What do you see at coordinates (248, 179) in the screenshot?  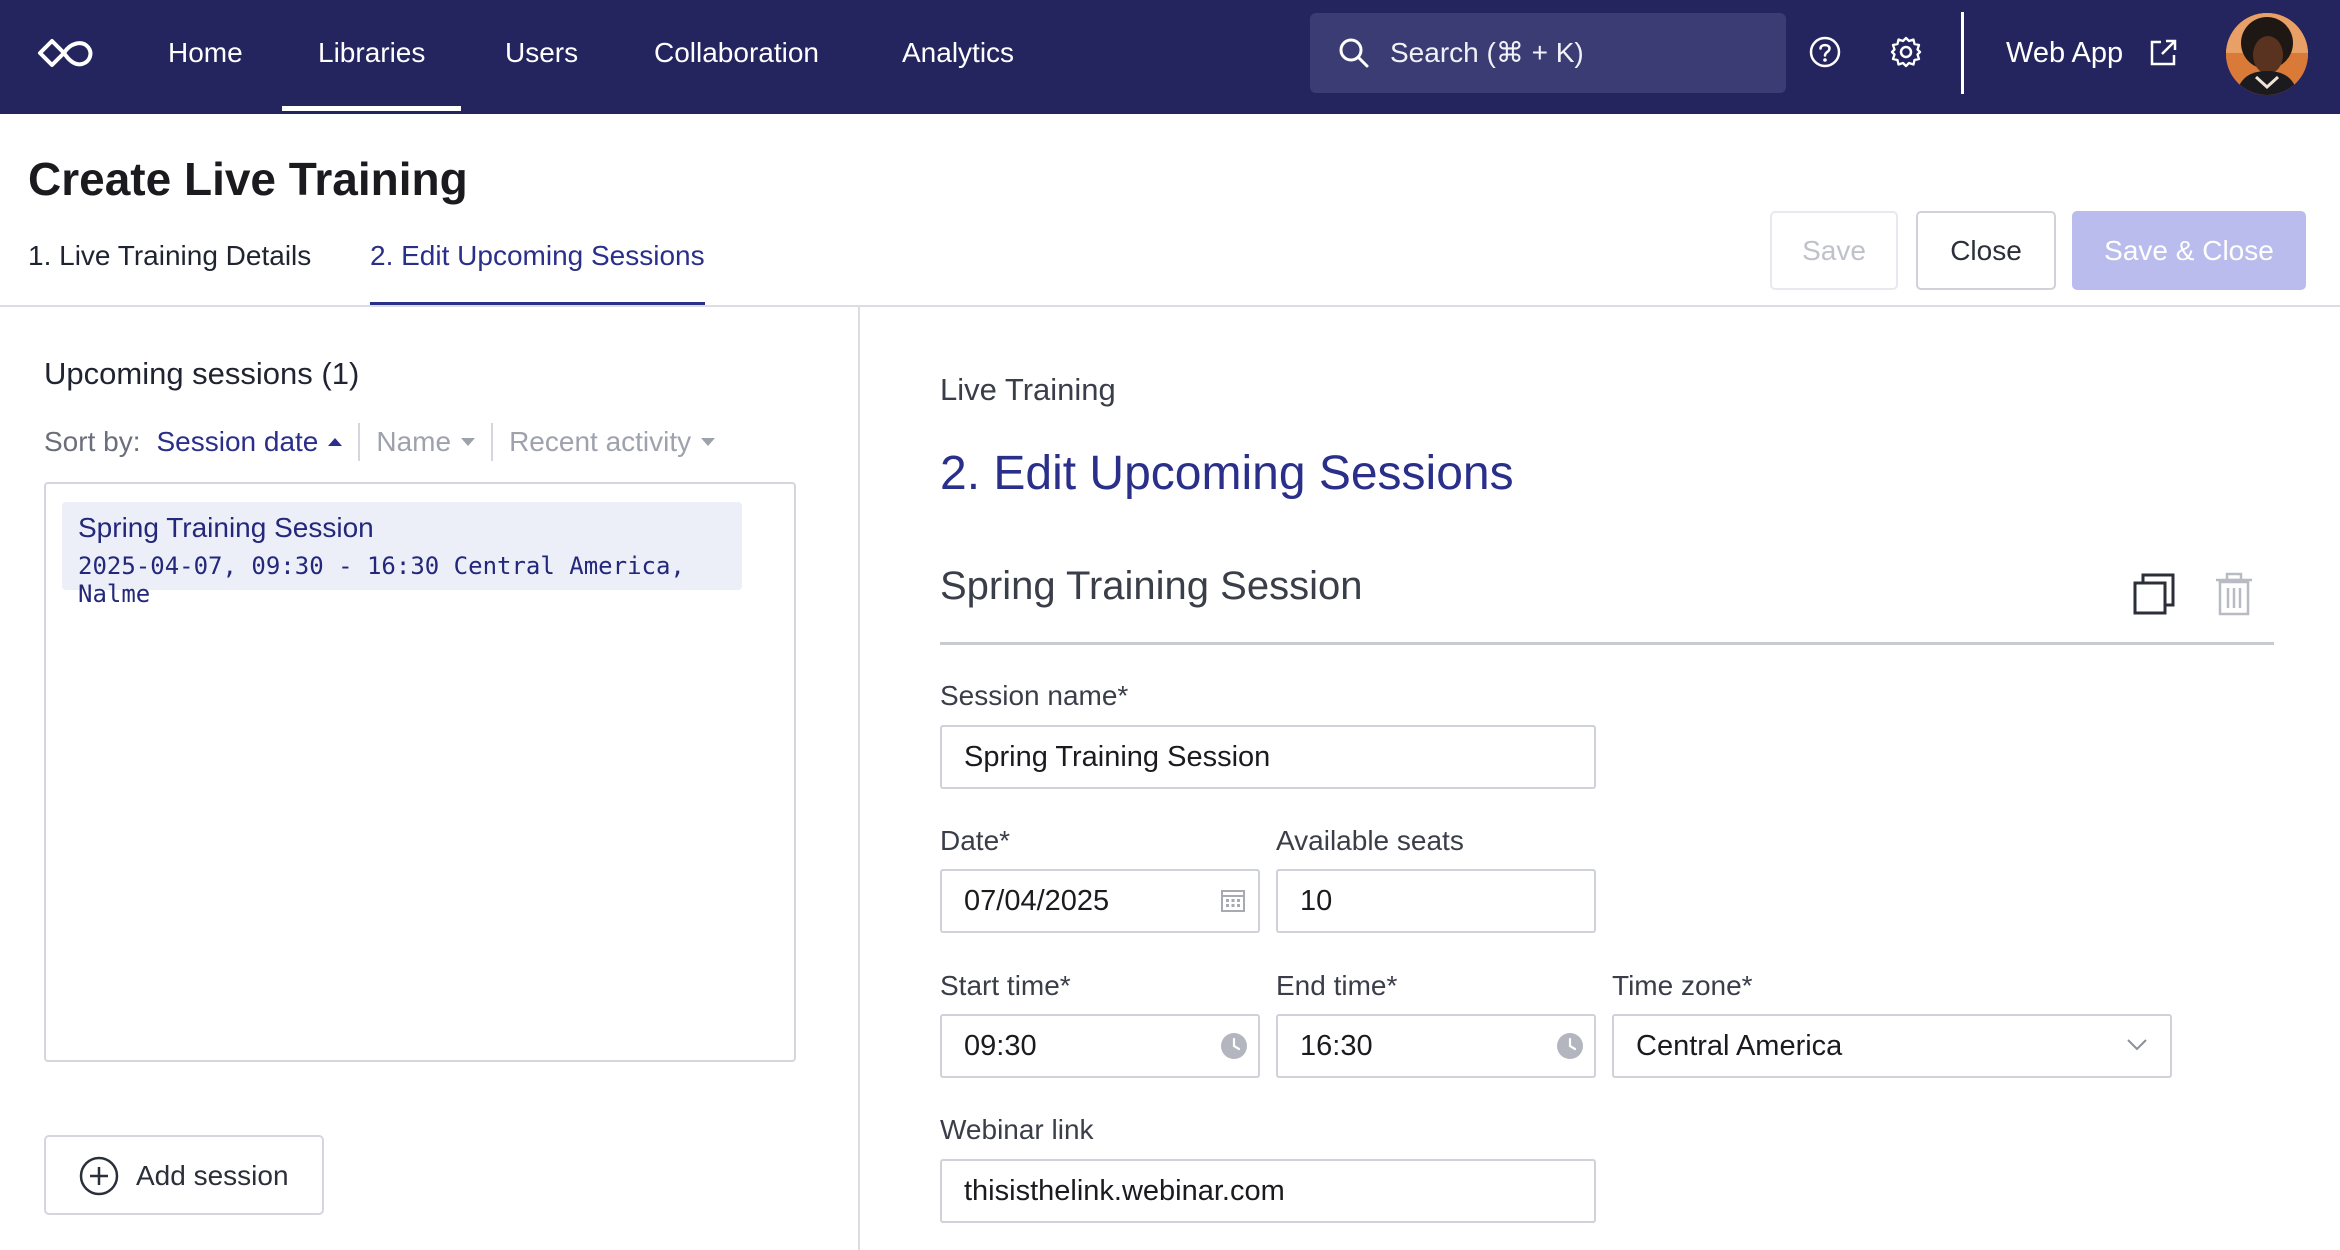 I see `page-title: Create Live Training` at bounding box center [248, 179].